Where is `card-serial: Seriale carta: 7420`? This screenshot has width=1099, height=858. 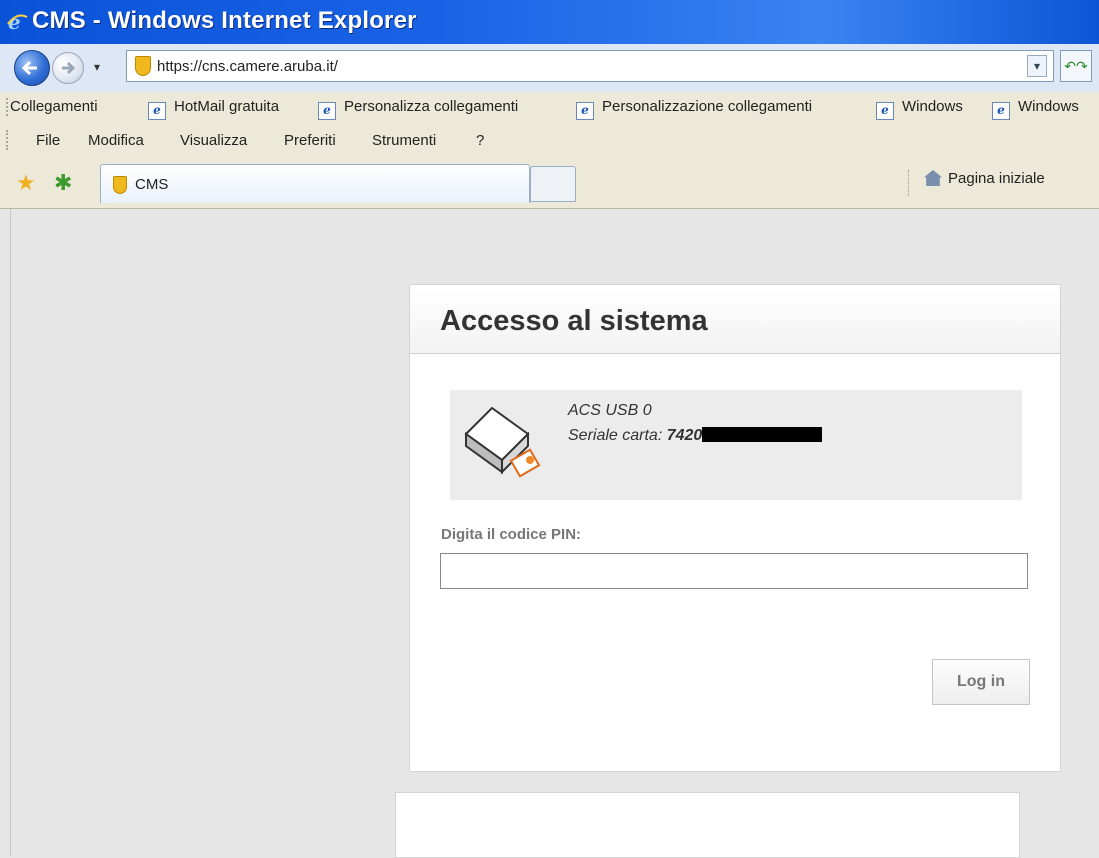
card-serial: Seriale carta: 7420 is located at coordinates (695, 436).